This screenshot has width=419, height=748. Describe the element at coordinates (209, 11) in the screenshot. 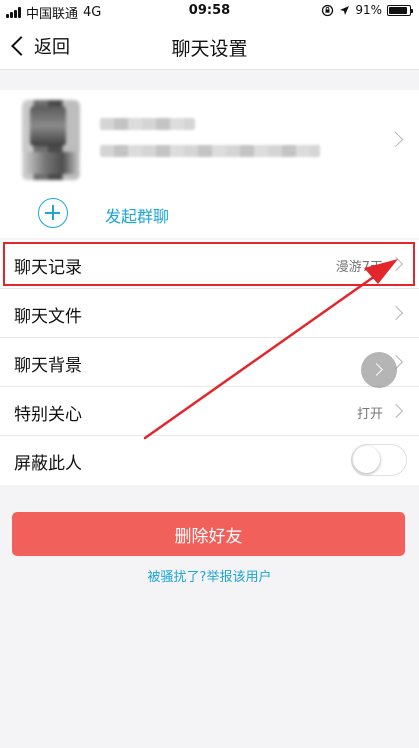

I see `status-bar: 中国联通 4G 09:58 91%` at that location.